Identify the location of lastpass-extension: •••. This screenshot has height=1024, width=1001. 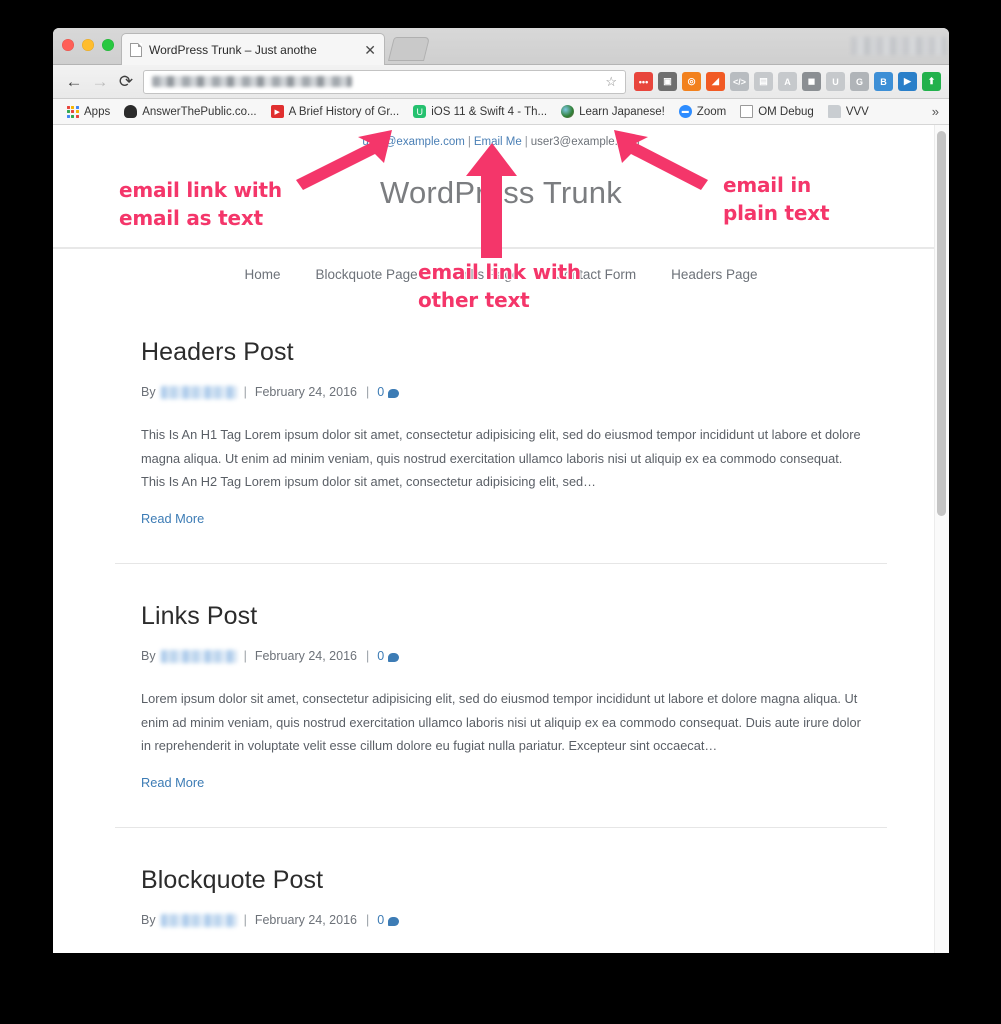
(643, 81).